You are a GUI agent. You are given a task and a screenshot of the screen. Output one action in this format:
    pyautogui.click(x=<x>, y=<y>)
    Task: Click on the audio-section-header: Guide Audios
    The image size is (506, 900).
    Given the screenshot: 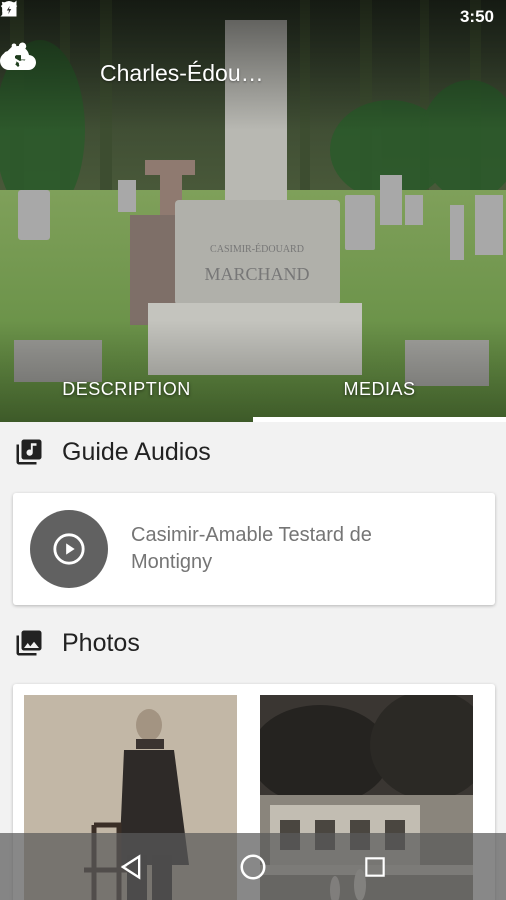 What is the action you would take?
    pyautogui.click(x=112, y=452)
    